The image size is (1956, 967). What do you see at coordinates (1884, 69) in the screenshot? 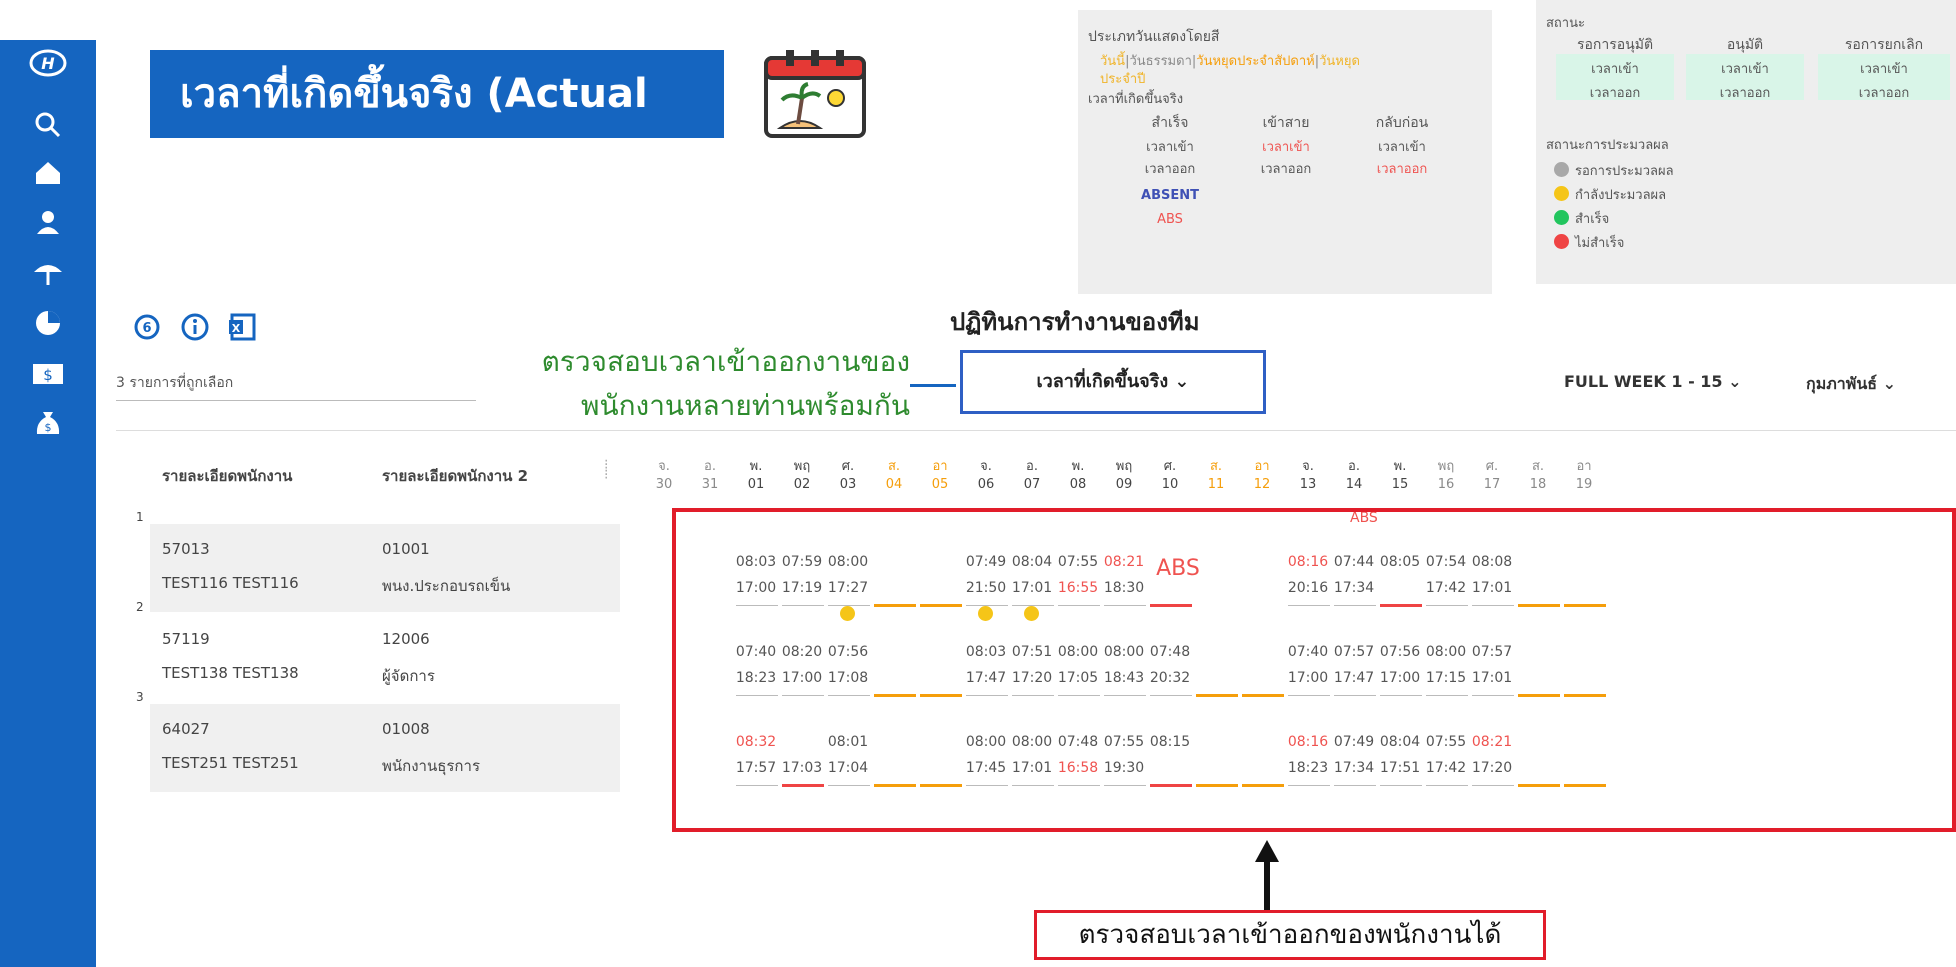
I see `legend-cancel-in: เวลาเข้า` at bounding box center [1884, 69].